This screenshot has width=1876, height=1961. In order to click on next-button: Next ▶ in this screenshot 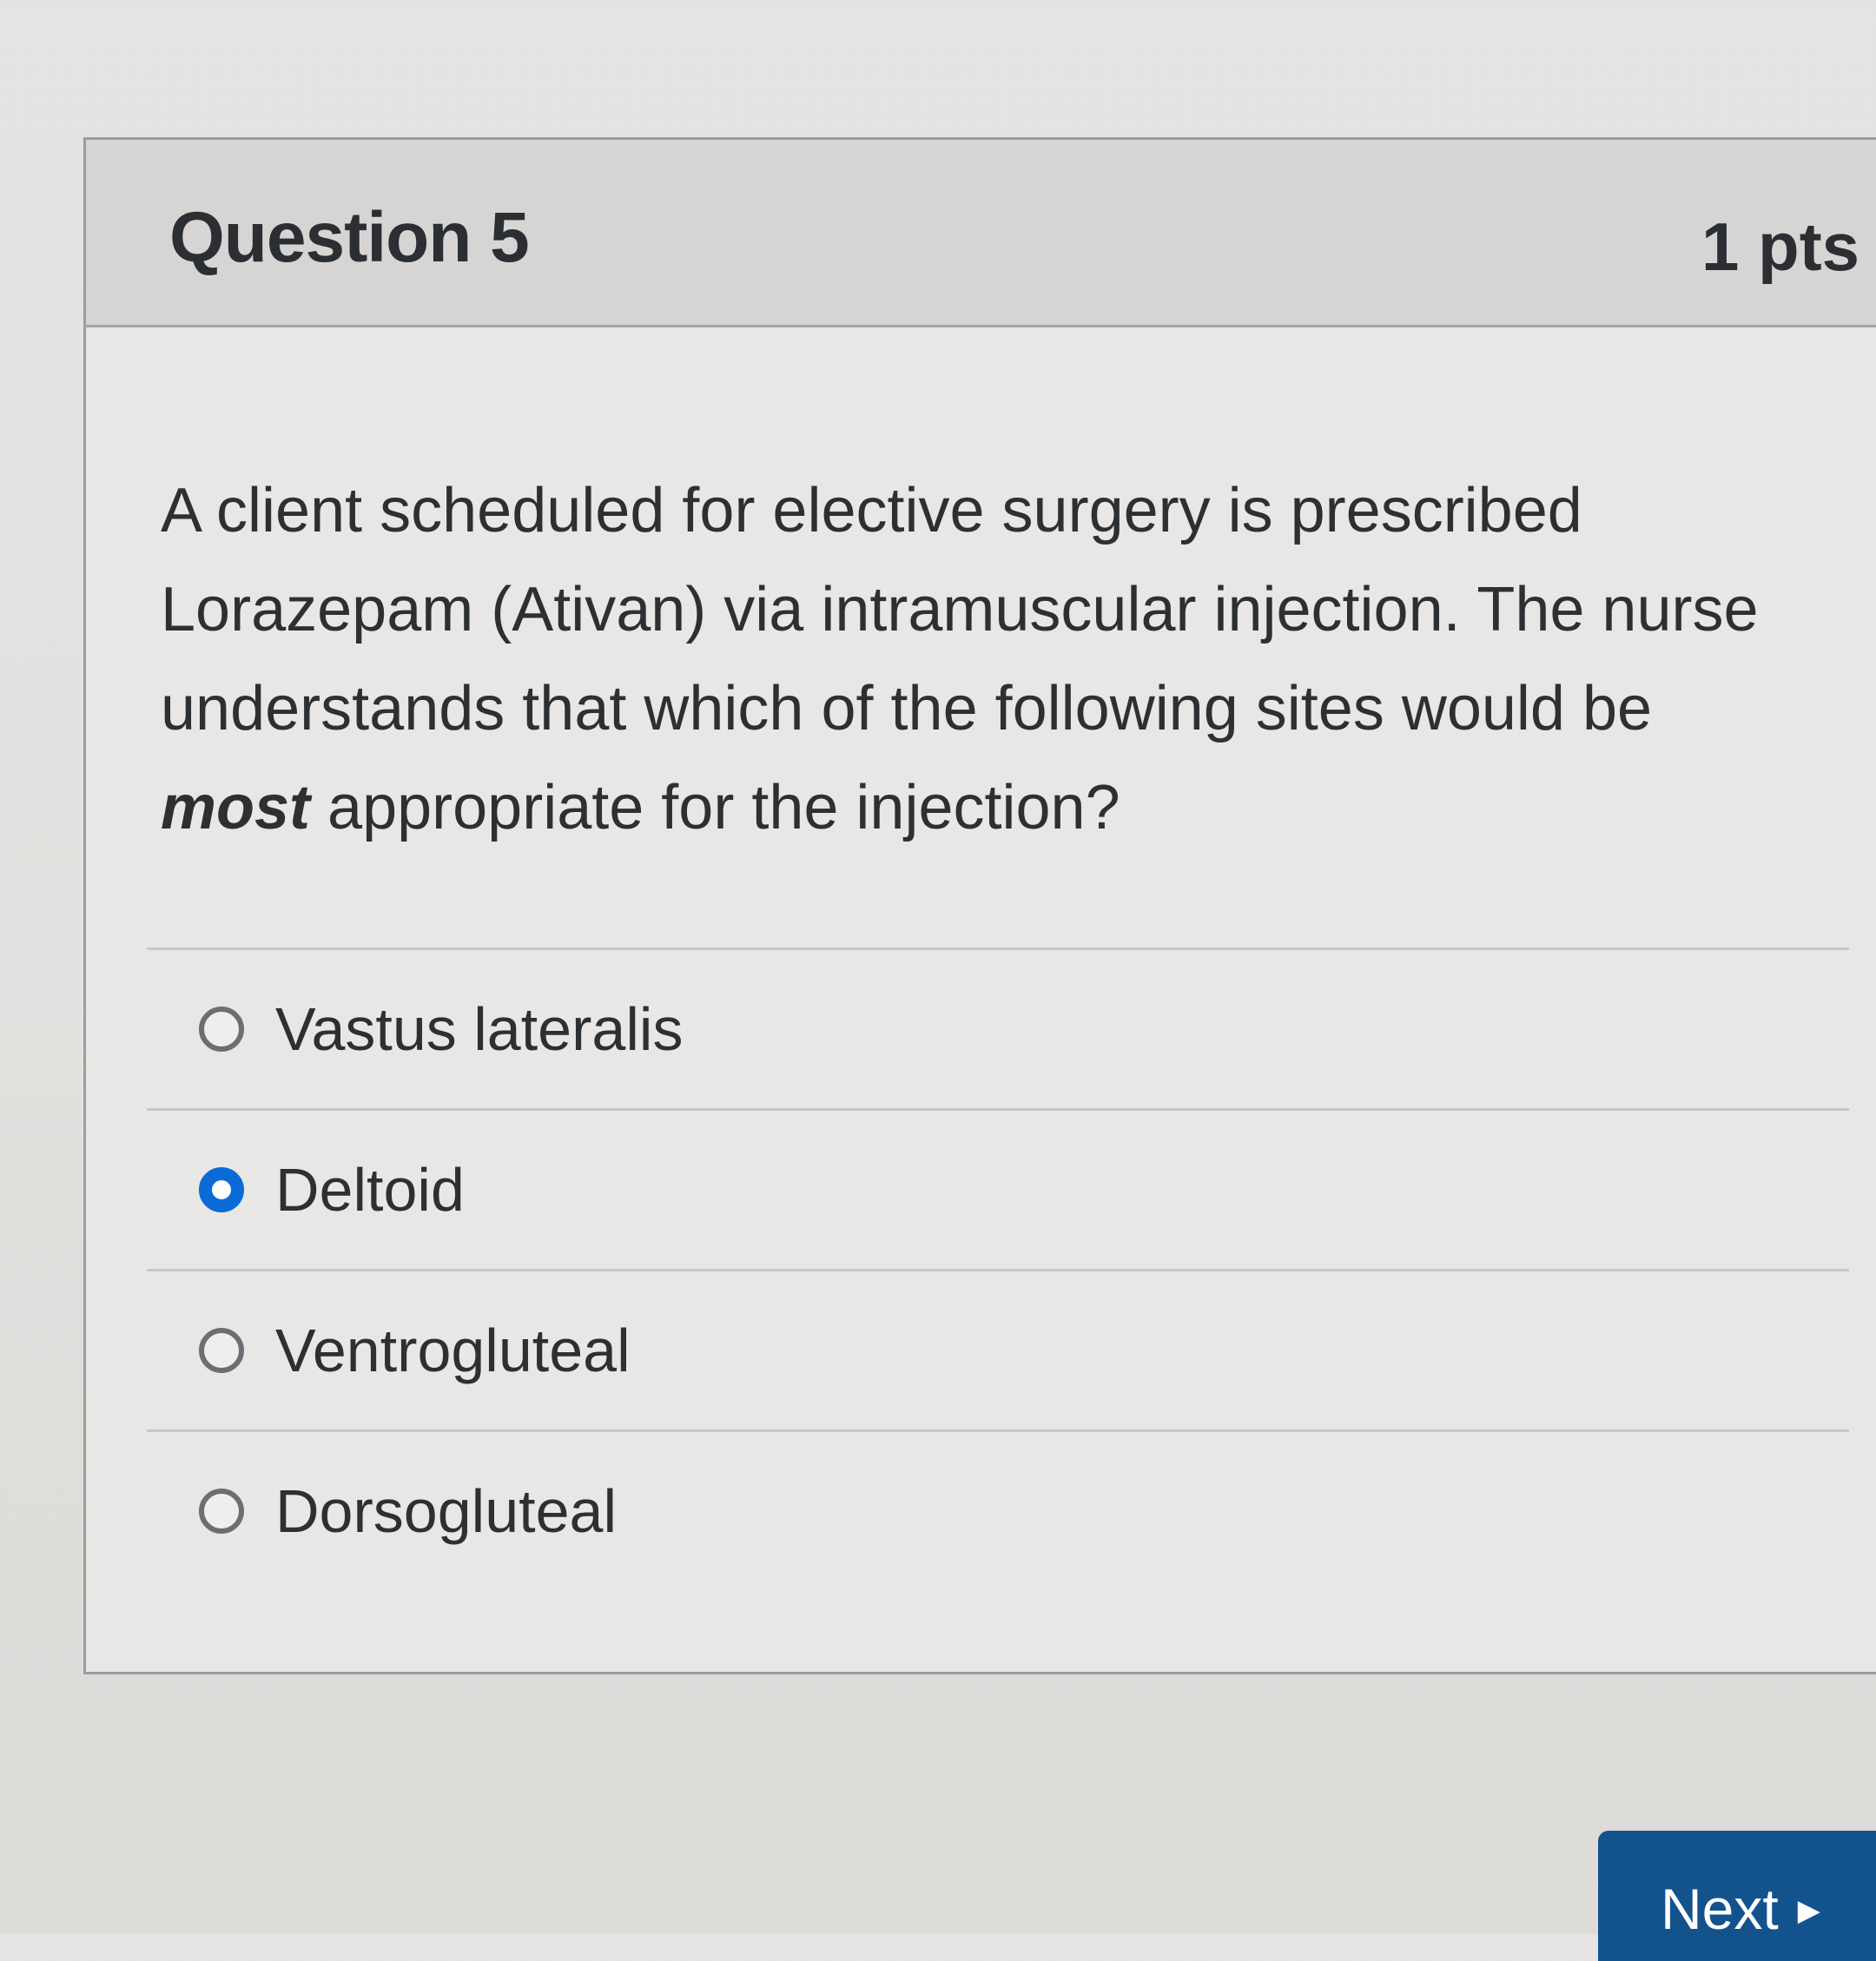, I will do `click(1737, 1896)`.